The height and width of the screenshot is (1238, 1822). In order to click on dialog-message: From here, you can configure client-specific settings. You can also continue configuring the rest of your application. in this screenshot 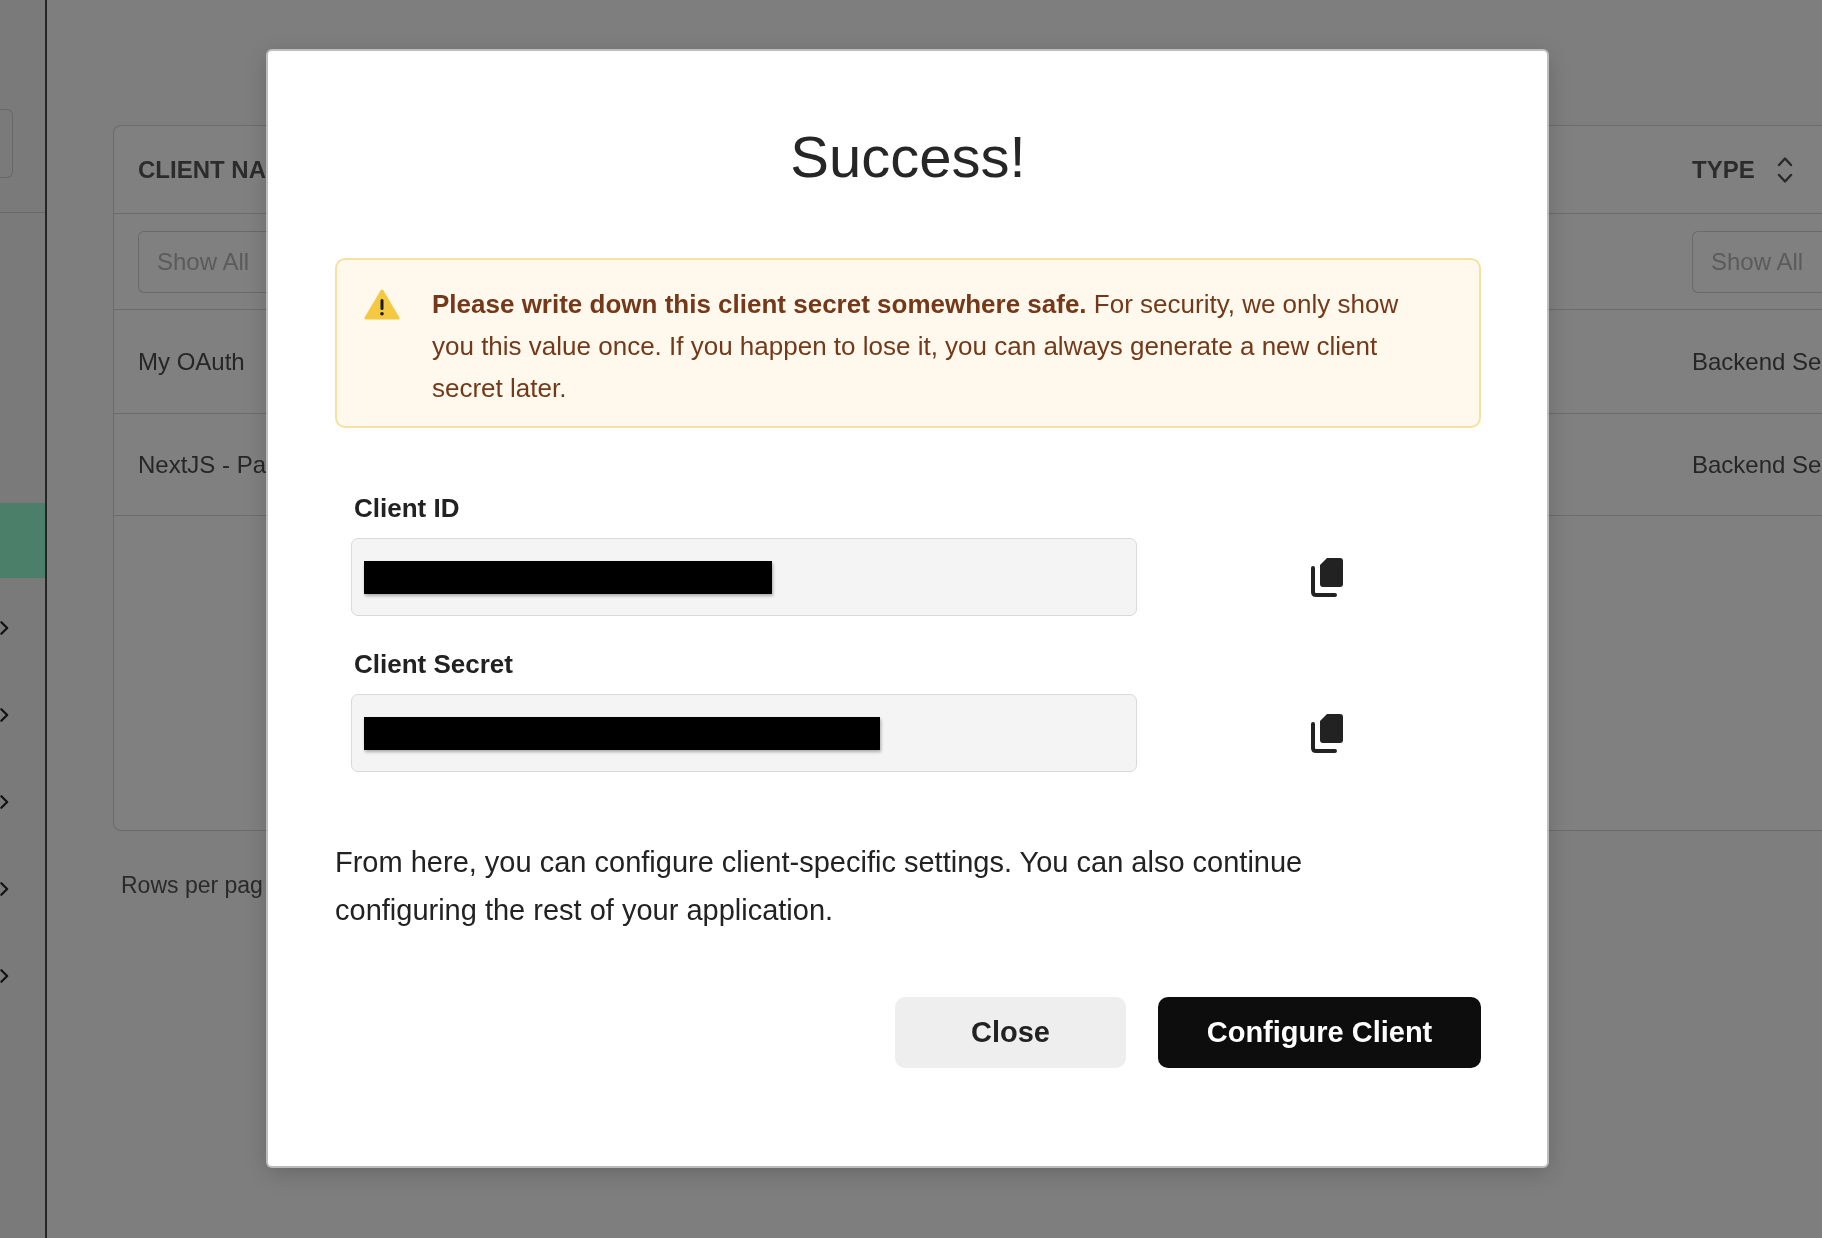, I will do `click(819, 886)`.